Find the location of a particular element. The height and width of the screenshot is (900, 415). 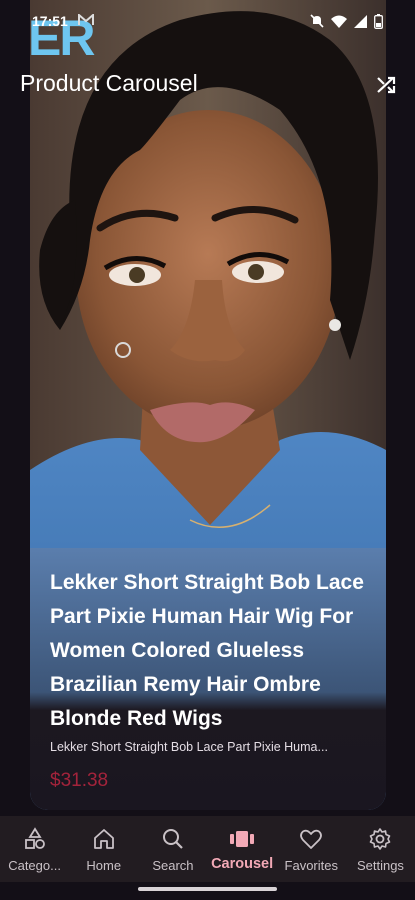

nav-item-favorites: Favorites is located at coordinates (311, 849).